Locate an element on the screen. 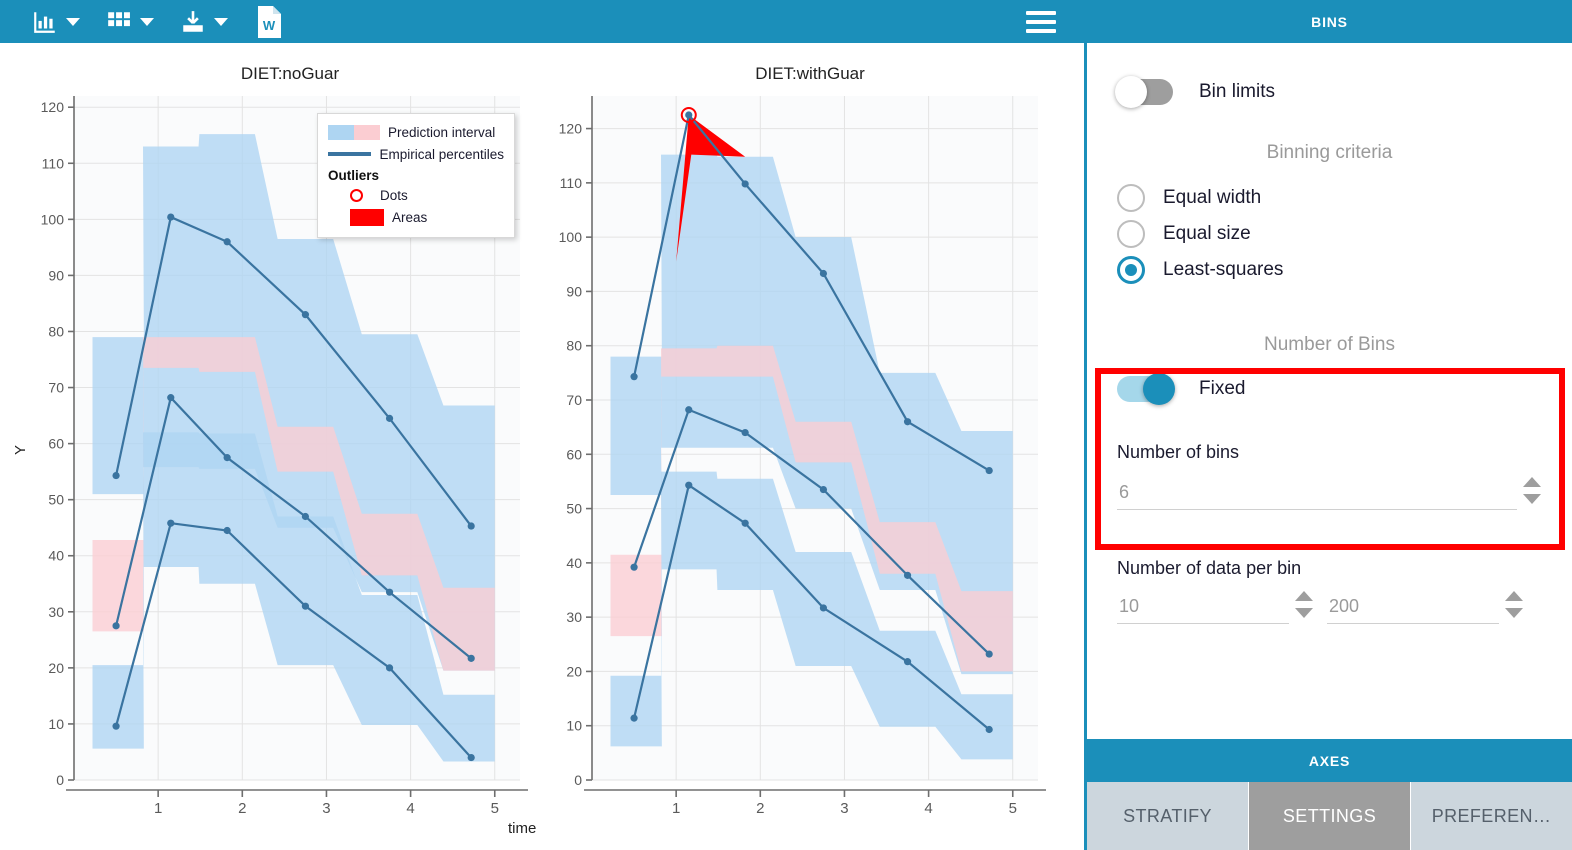 The image size is (1572, 850). toolbar-grid-button is located at coordinates (132, 21).